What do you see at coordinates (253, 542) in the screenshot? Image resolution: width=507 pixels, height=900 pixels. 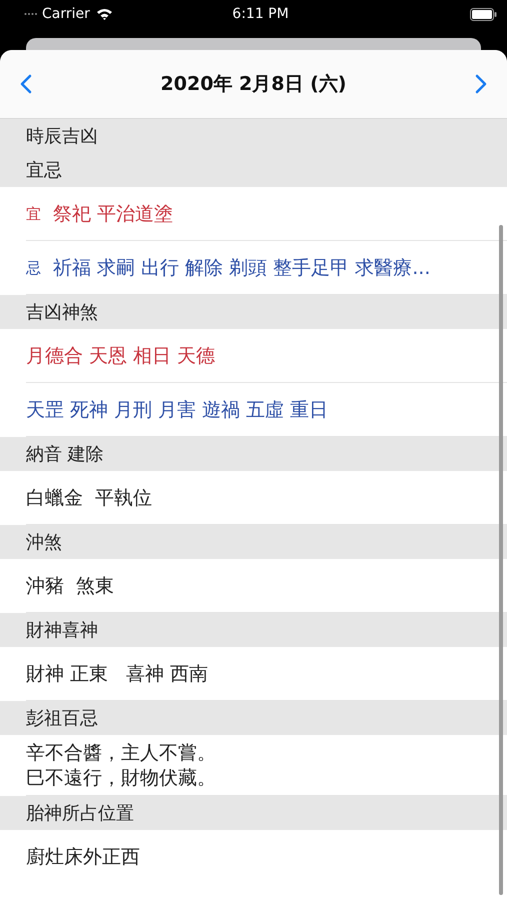 I see `section-header: 沖煞` at bounding box center [253, 542].